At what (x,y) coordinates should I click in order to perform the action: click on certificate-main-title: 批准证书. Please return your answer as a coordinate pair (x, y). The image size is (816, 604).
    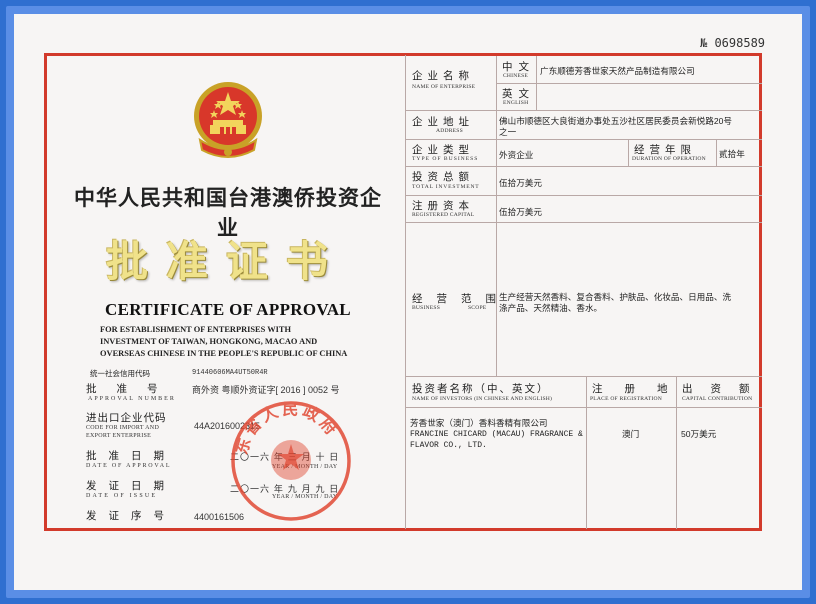
    Looking at the image, I should click on (225, 261).